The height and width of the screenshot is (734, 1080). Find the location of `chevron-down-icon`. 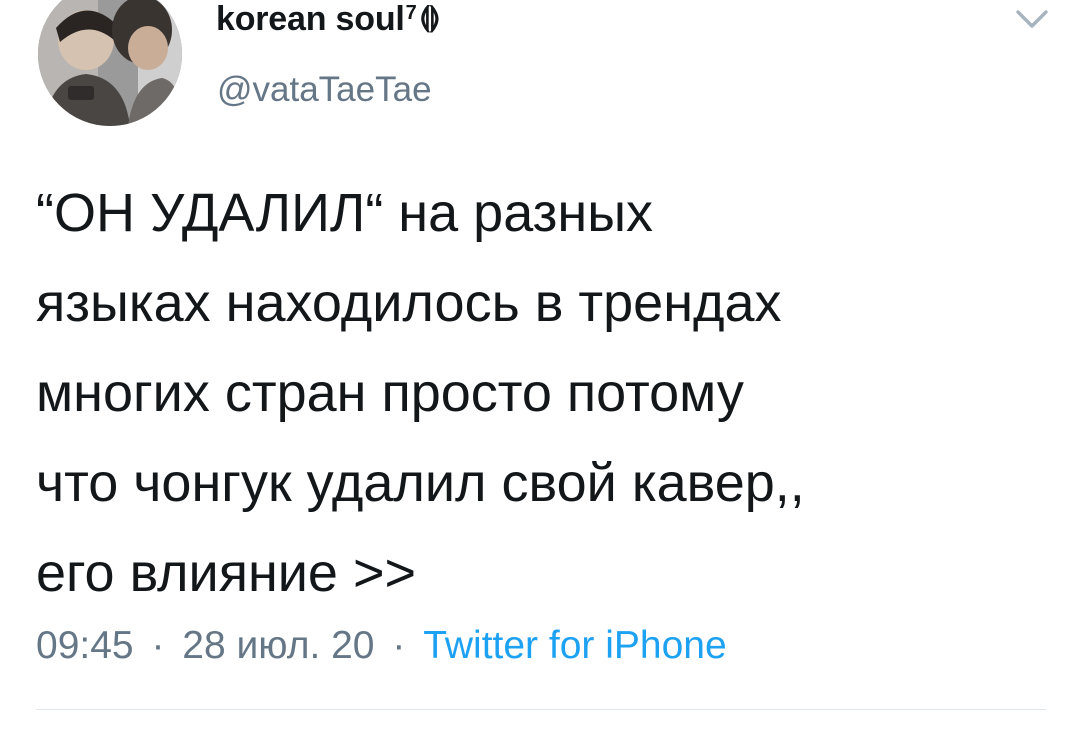

chevron-down-icon is located at coordinates (1032, 19).